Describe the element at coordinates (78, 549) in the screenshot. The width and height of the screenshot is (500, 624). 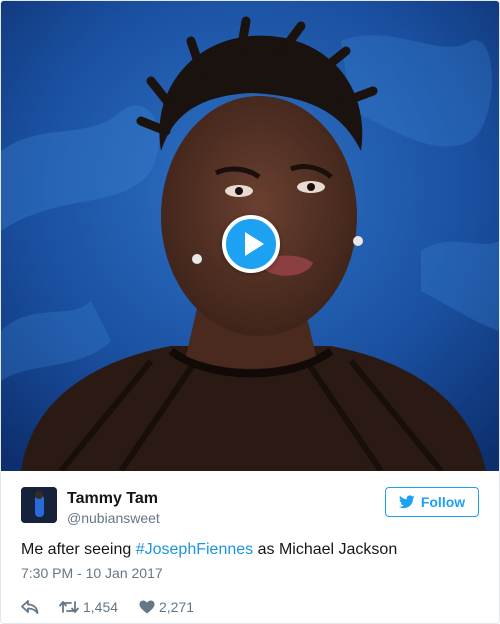
I see `tweet-text-before: Me after seeing` at that location.